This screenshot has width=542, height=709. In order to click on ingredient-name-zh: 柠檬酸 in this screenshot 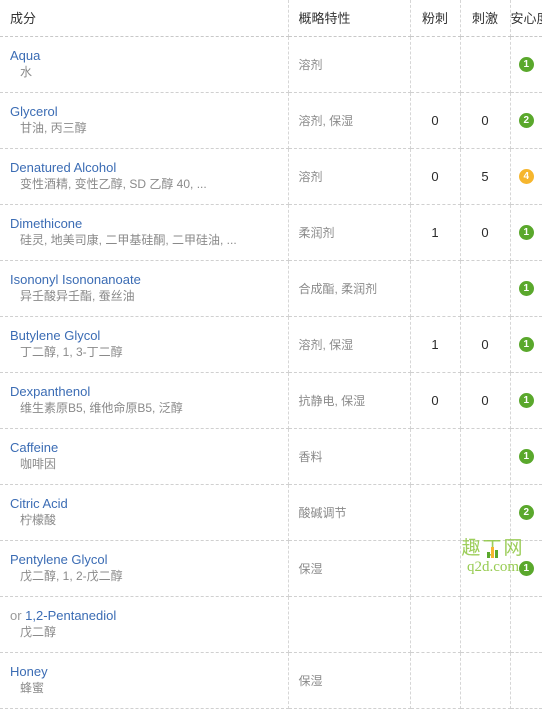, I will do `click(38, 520)`.